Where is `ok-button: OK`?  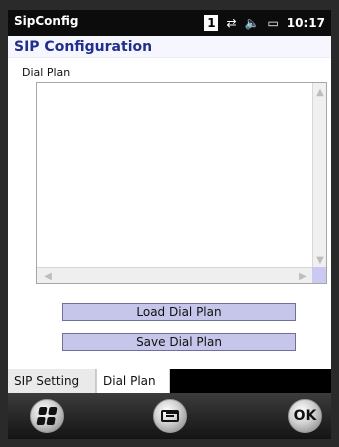 ok-button: OK is located at coordinates (305, 416).